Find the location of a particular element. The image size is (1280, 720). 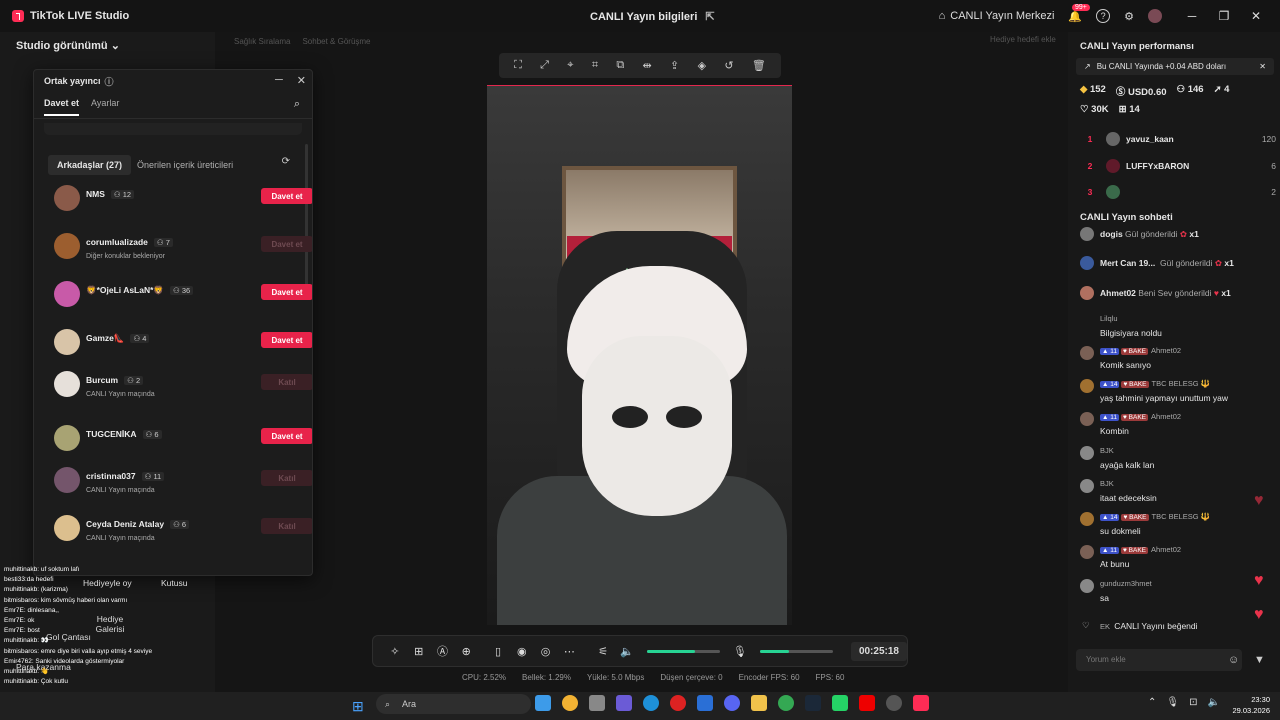

settings-gear-icon: ⚙ is located at coordinates (1129, 16).